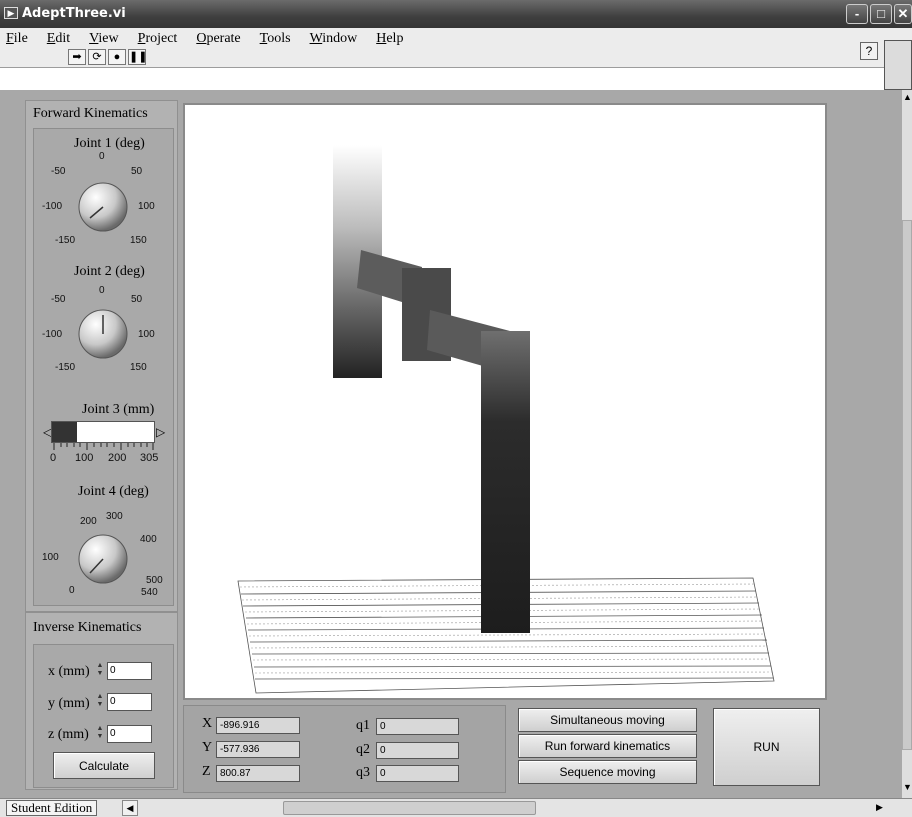  What do you see at coordinates (58, 299) in the screenshot?
I see `joint2-tick: -50` at bounding box center [58, 299].